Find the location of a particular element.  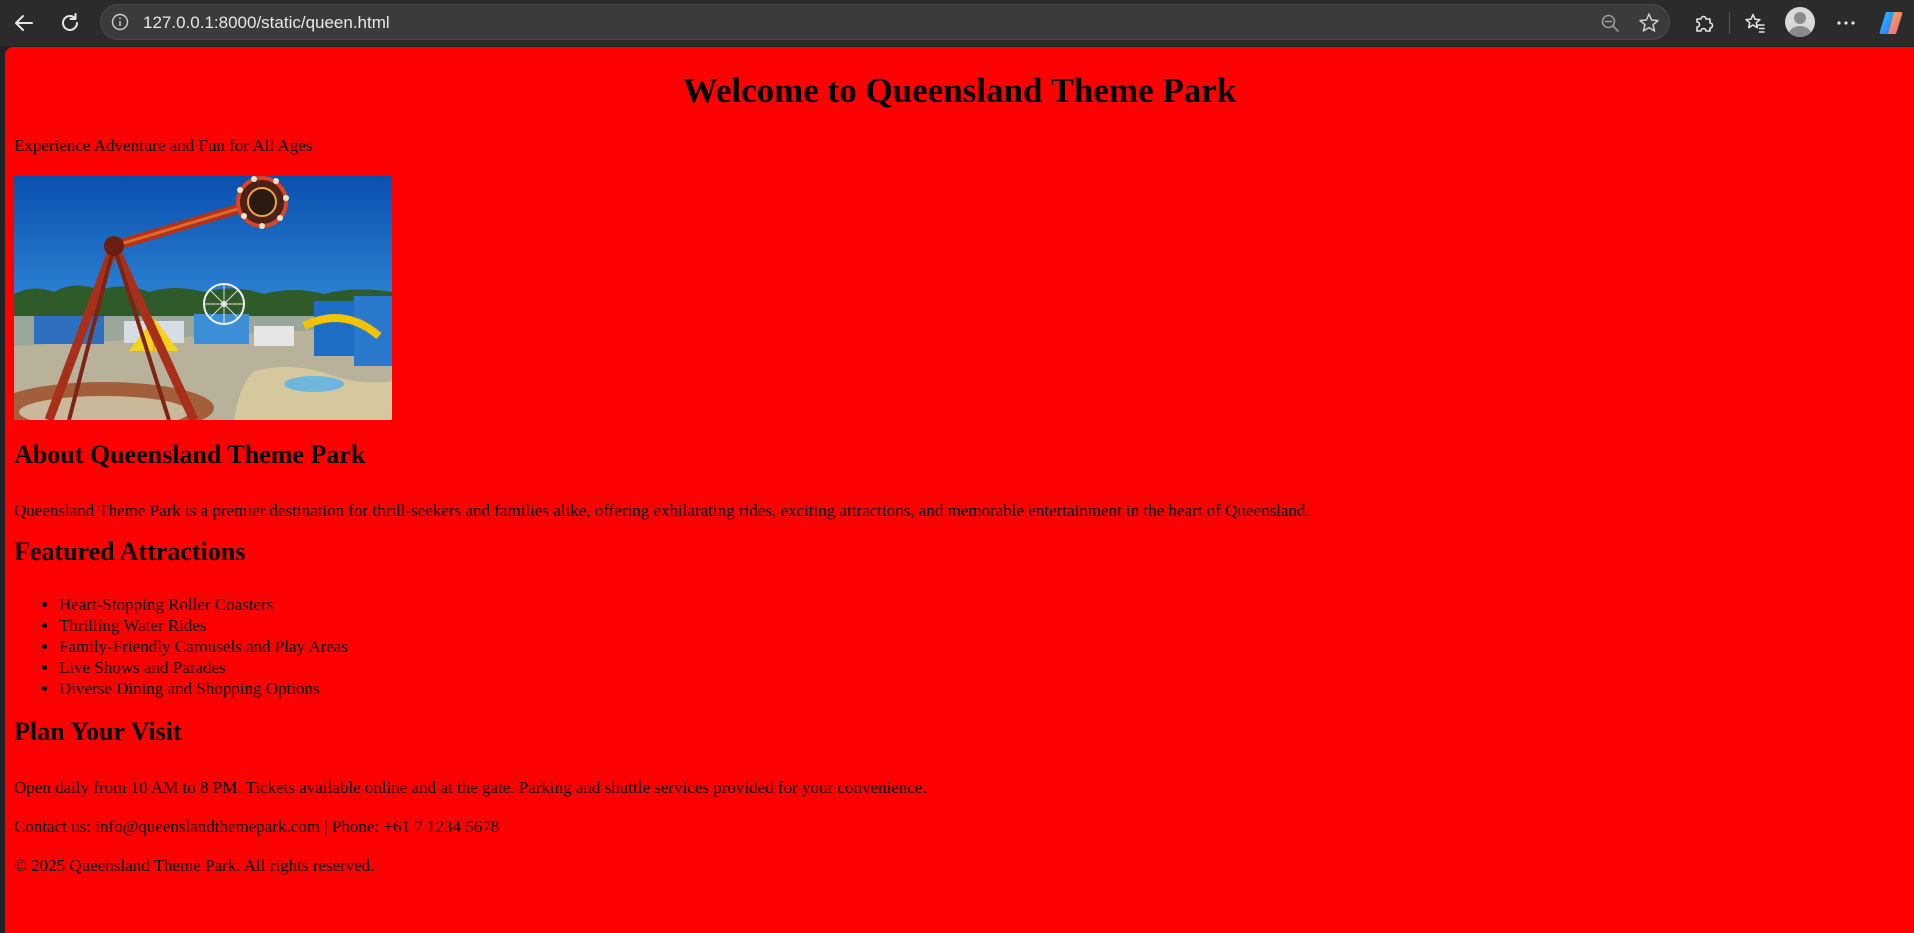

page-title: Welcome to Queensland Theme Park is located at coordinates (959, 90).